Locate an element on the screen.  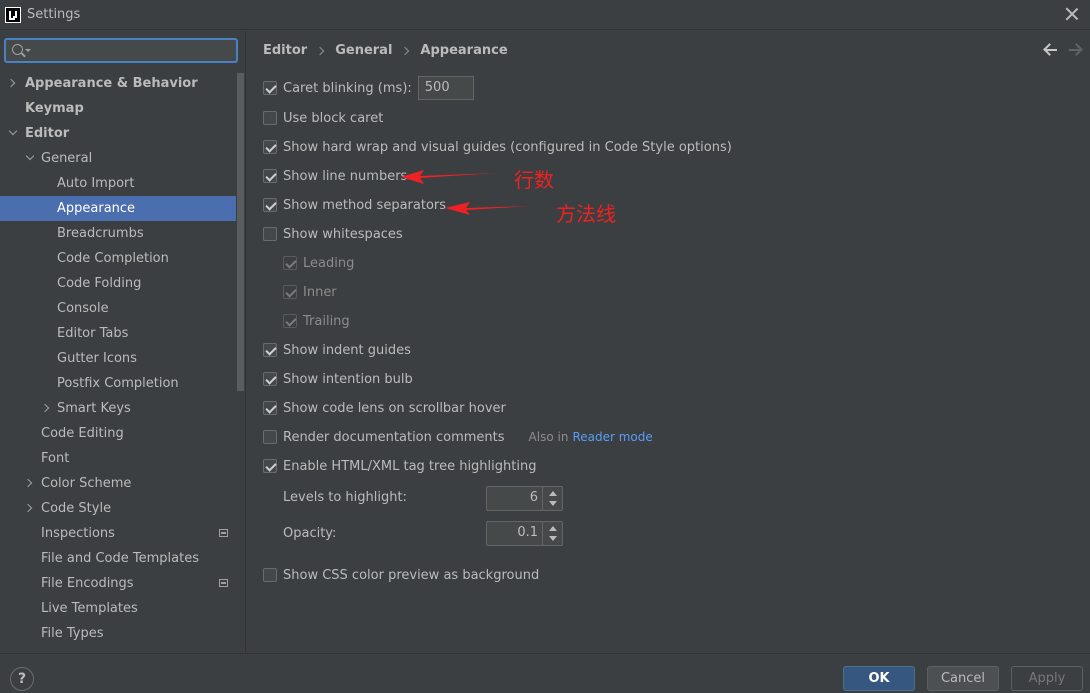
search-box is located at coordinates (121, 50).